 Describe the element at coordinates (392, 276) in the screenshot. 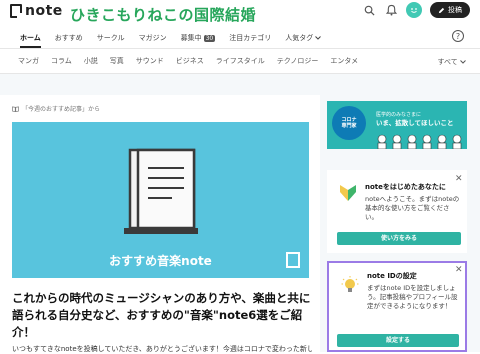

I see `setup-title: note IDの設定` at that location.